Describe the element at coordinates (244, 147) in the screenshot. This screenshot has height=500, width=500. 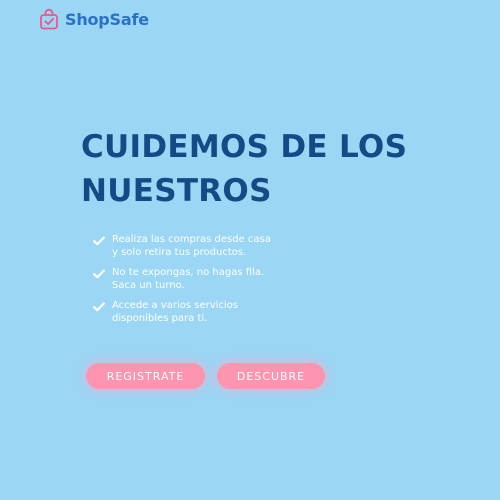
I see `hero-title-line: CUIDEMOS DE LOS` at that location.